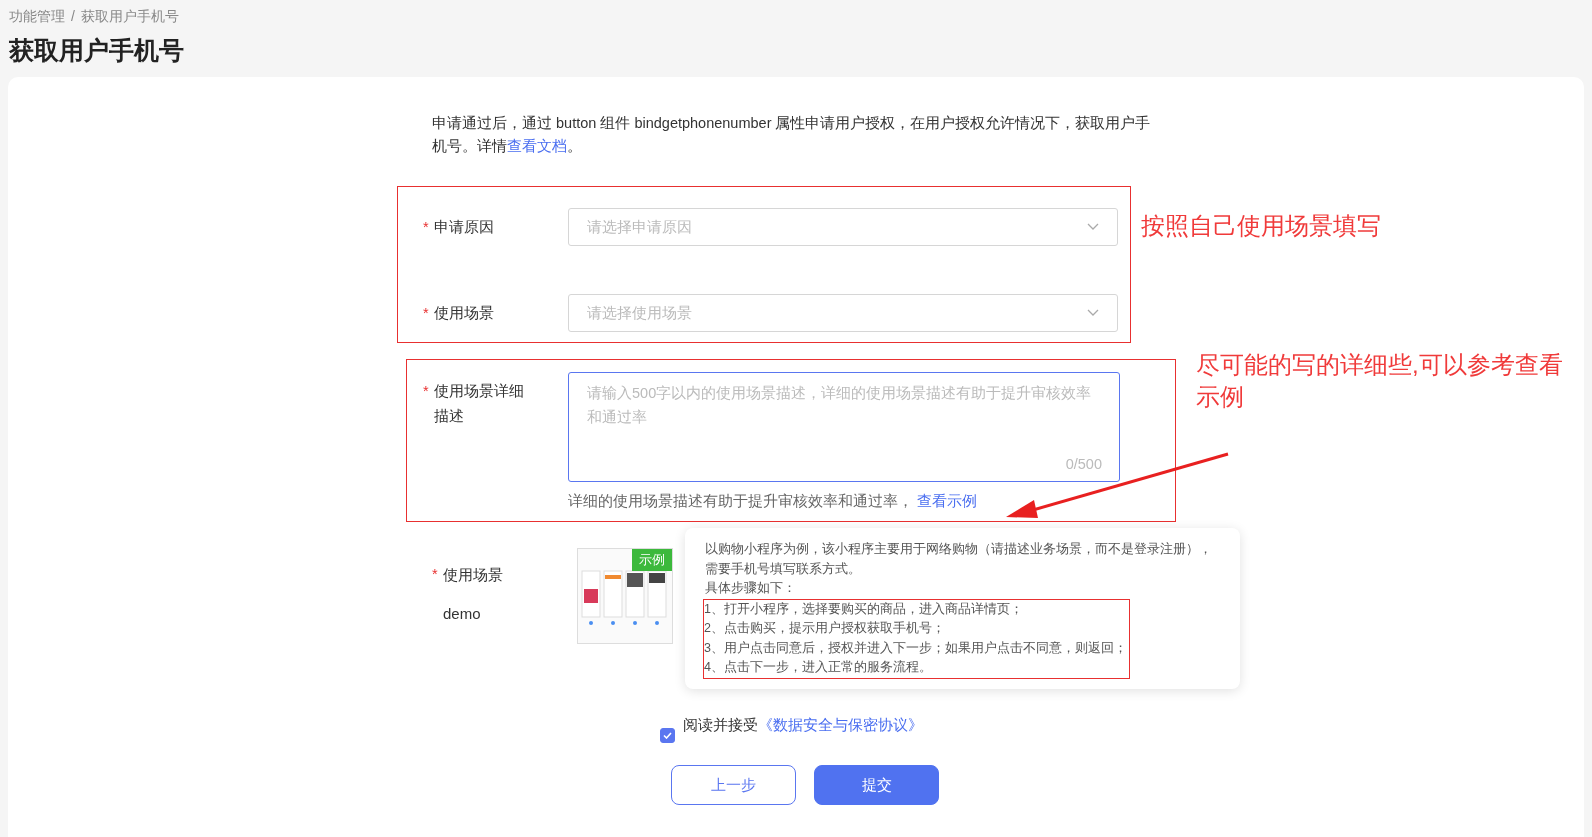  What do you see at coordinates (464, 227) in the screenshot?
I see `field-label: 申请原因` at bounding box center [464, 227].